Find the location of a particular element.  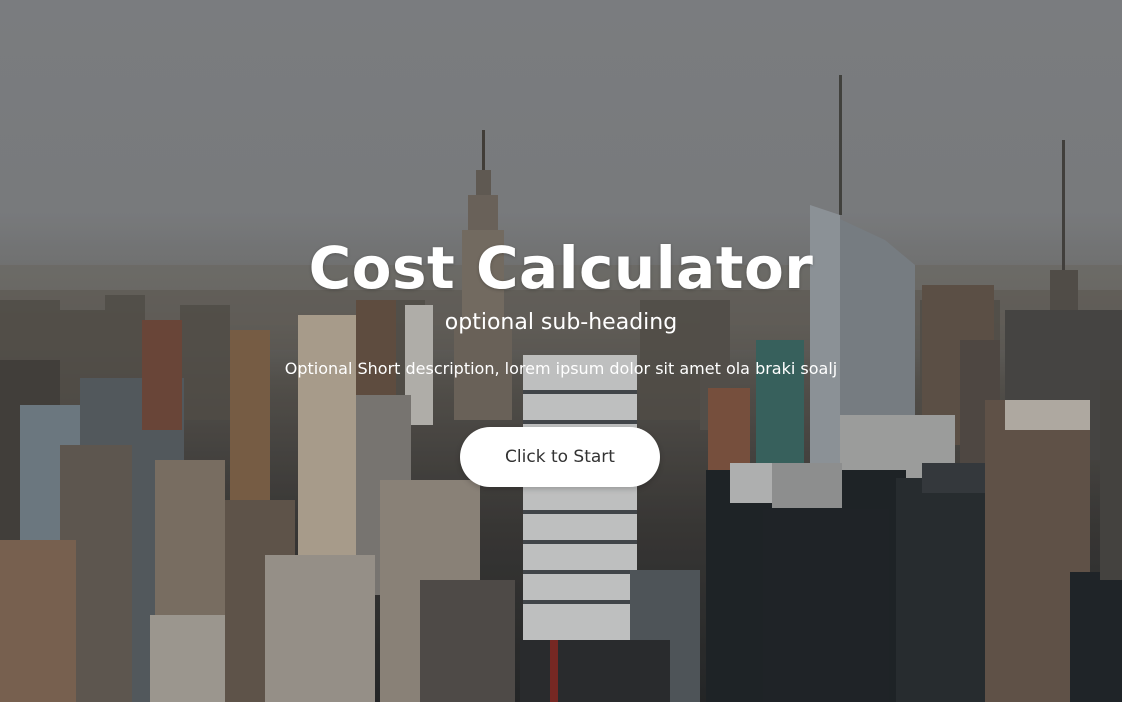

sub-heading: optional sub-heading is located at coordinates (561, 322).